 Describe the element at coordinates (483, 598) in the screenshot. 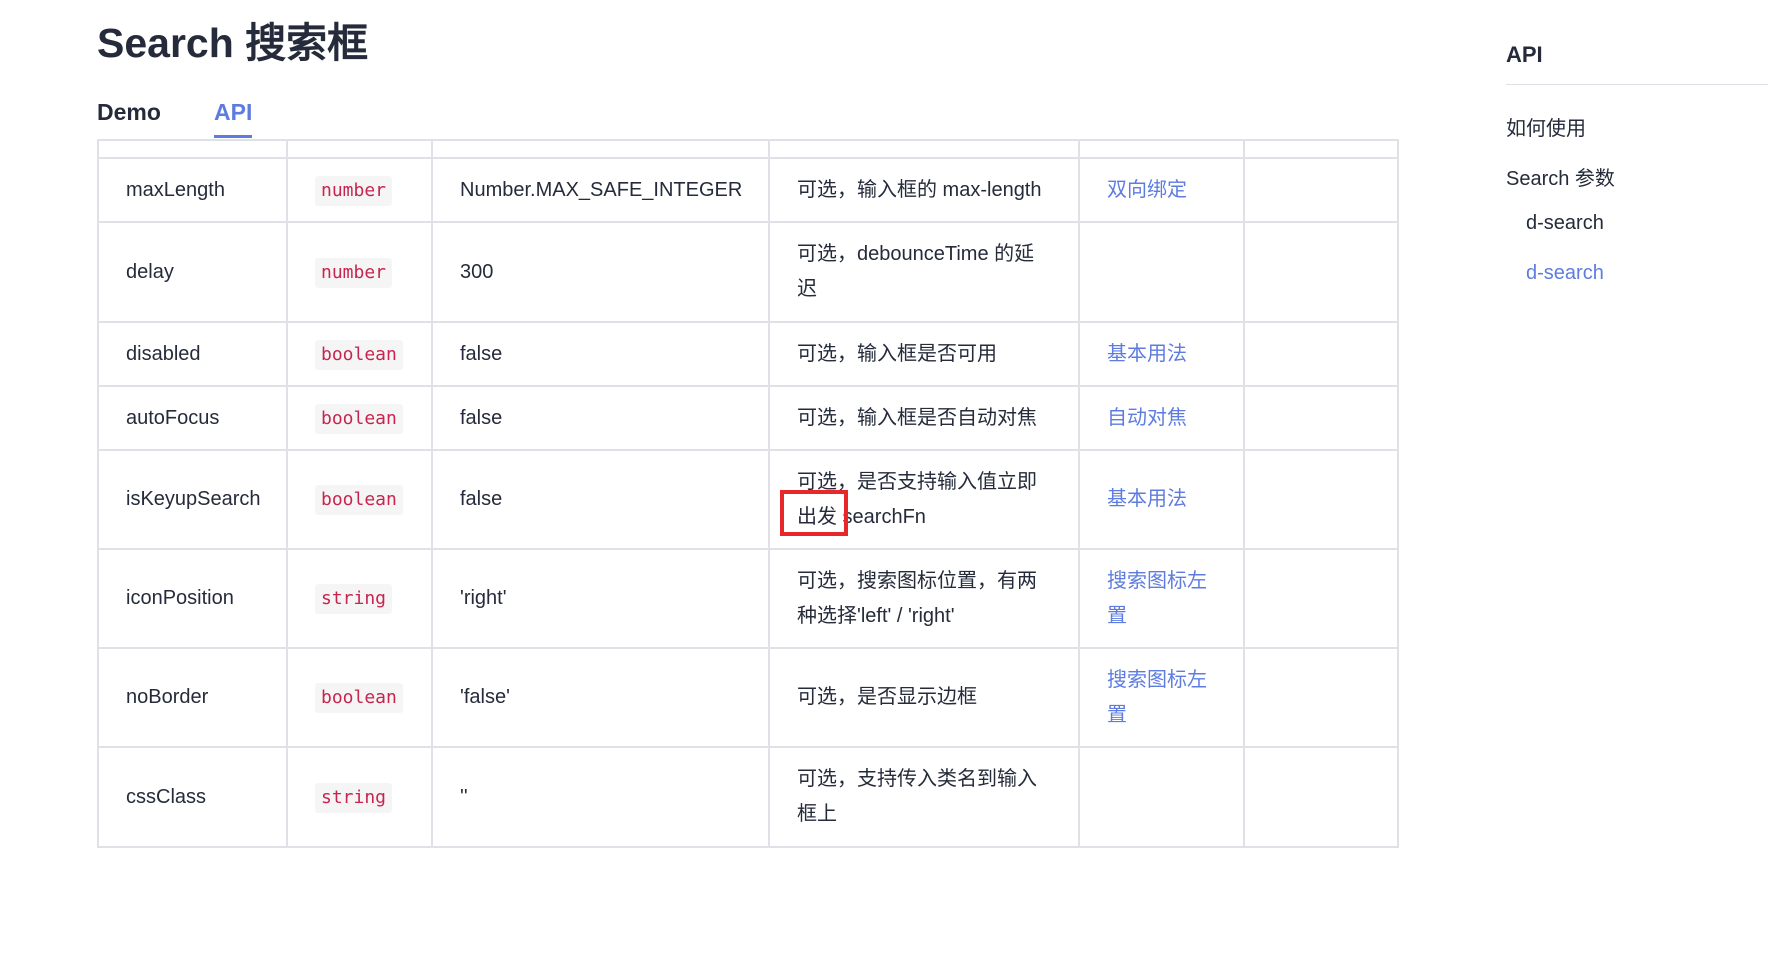

I see `default-value: 'right'` at that location.